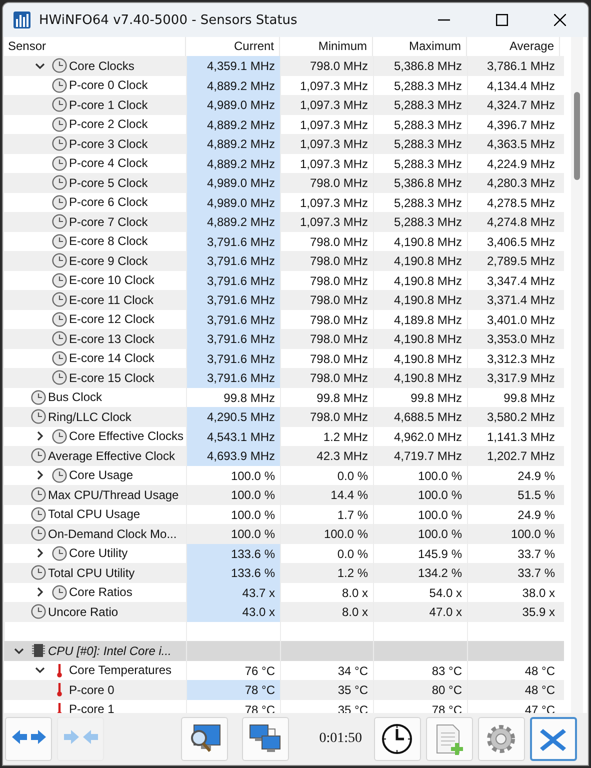 This screenshot has height=768, width=591. I want to click on table-cell: 2,789.5 MHz, so click(513, 260).